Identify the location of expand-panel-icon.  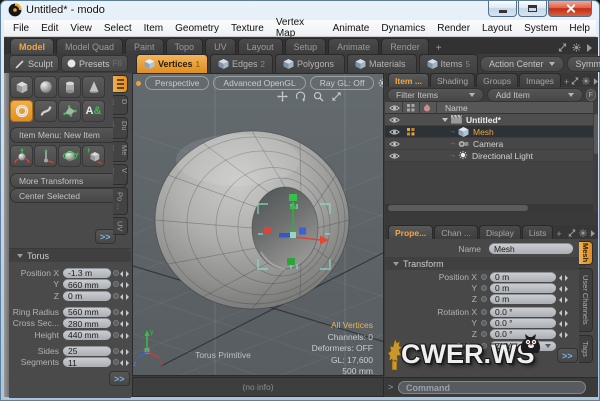
(575, 81).